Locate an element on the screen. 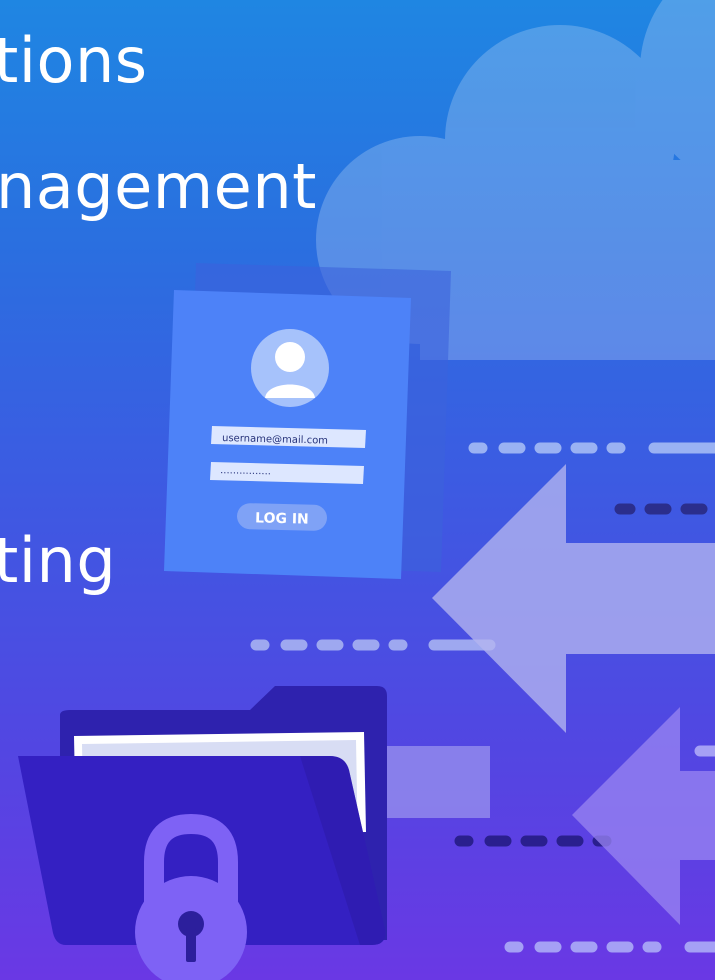  left-arrow-icon is located at coordinates (573, 598).